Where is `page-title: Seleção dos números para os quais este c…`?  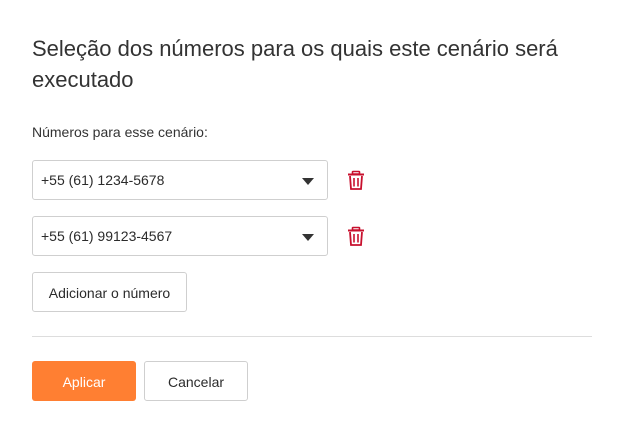 page-title: Seleção dos números para os quais este c… is located at coordinates (295, 64).